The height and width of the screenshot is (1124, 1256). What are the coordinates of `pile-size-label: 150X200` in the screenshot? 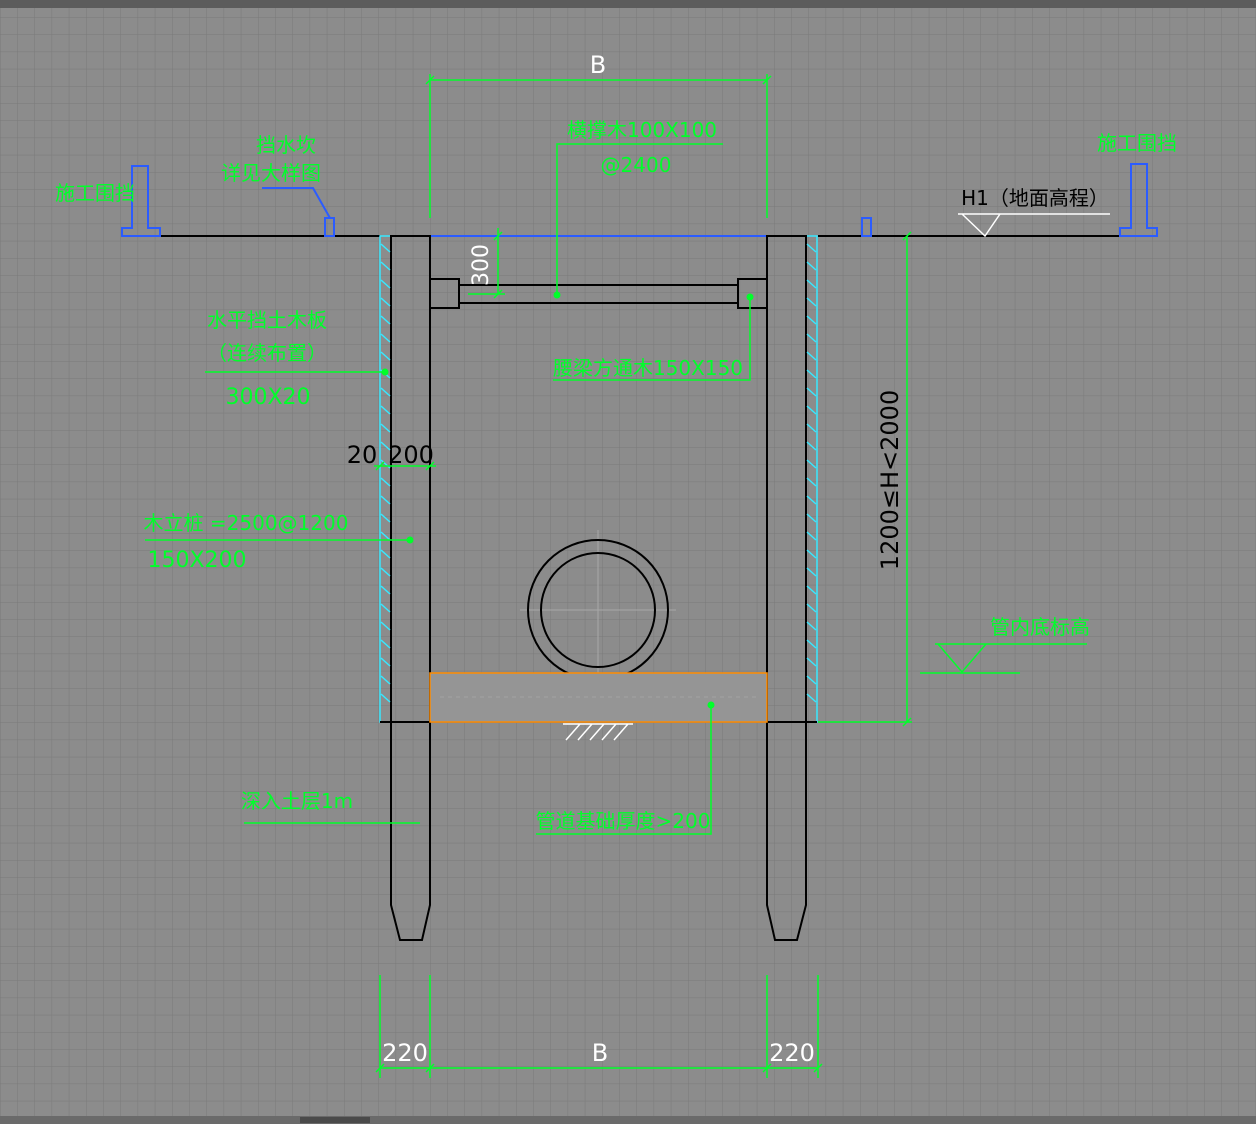 It's located at (196, 560).